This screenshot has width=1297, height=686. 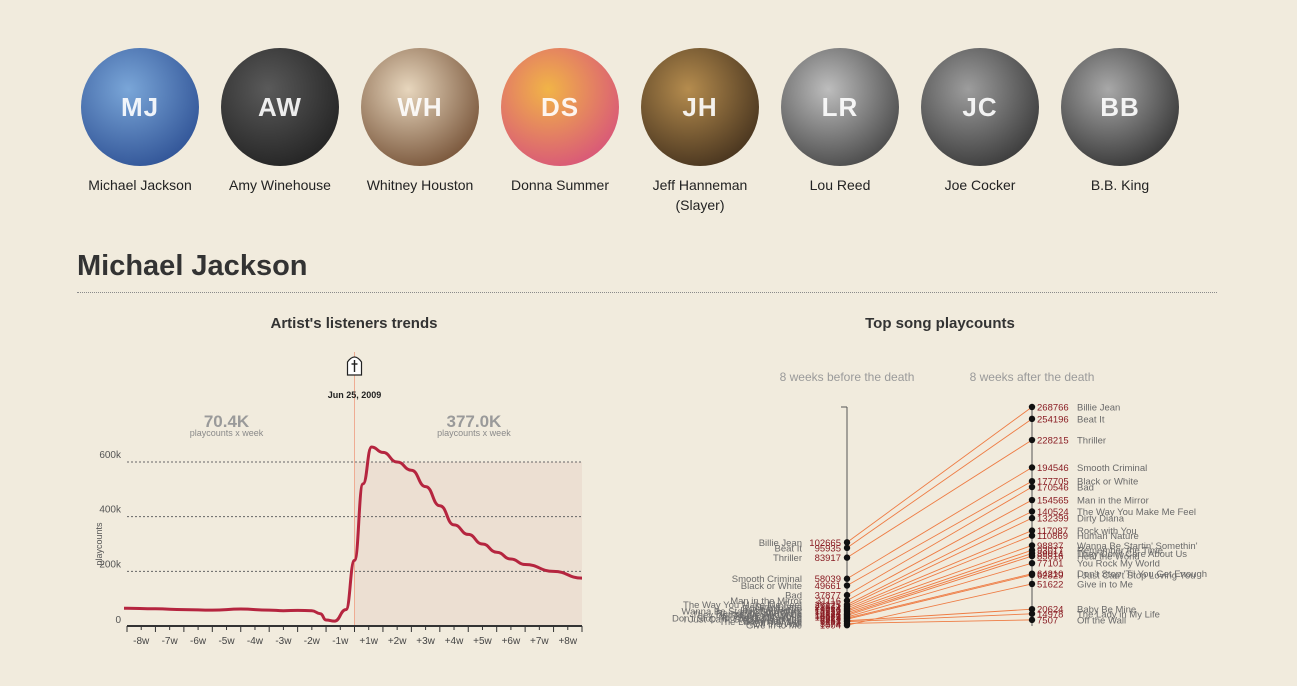 What do you see at coordinates (980, 185) in the screenshot?
I see `artist-name: Joe Cocker` at bounding box center [980, 185].